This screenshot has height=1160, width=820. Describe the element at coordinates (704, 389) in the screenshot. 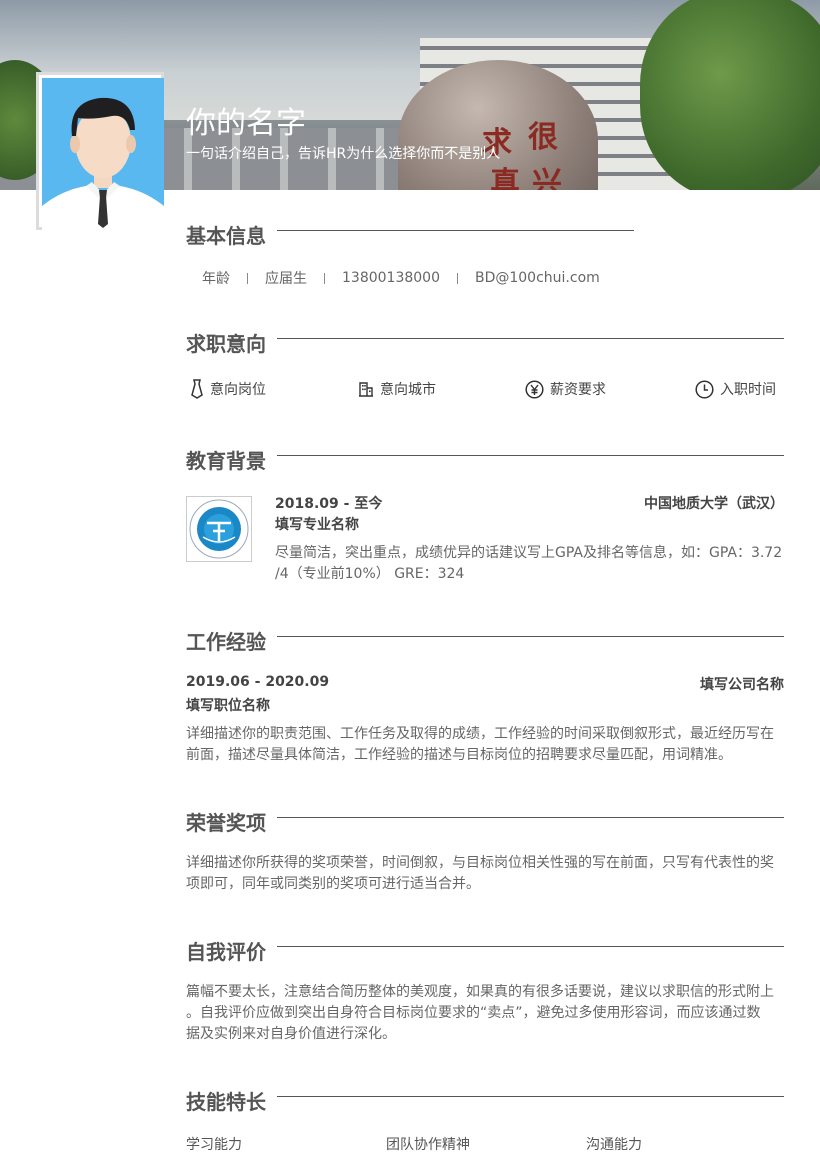

I see `clock-icon` at that location.